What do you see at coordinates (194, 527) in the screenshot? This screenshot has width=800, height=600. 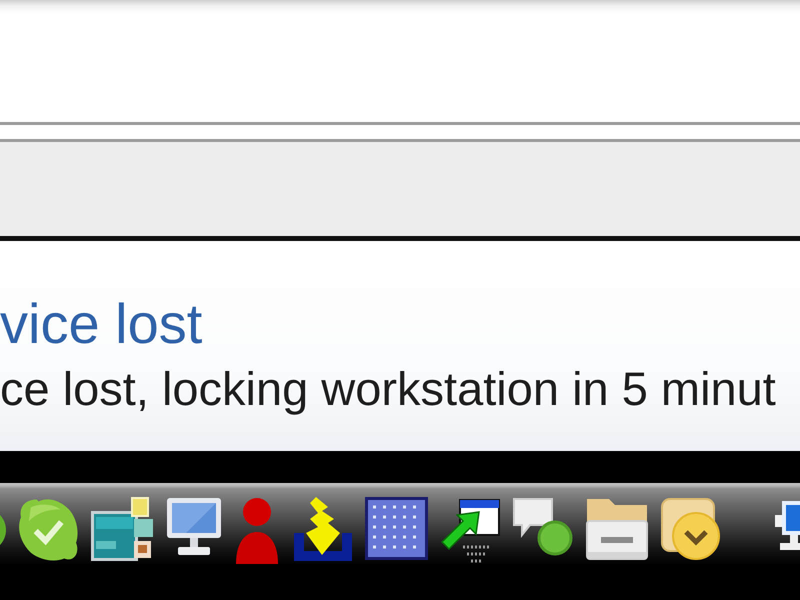 I see `monitor-icon` at bounding box center [194, 527].